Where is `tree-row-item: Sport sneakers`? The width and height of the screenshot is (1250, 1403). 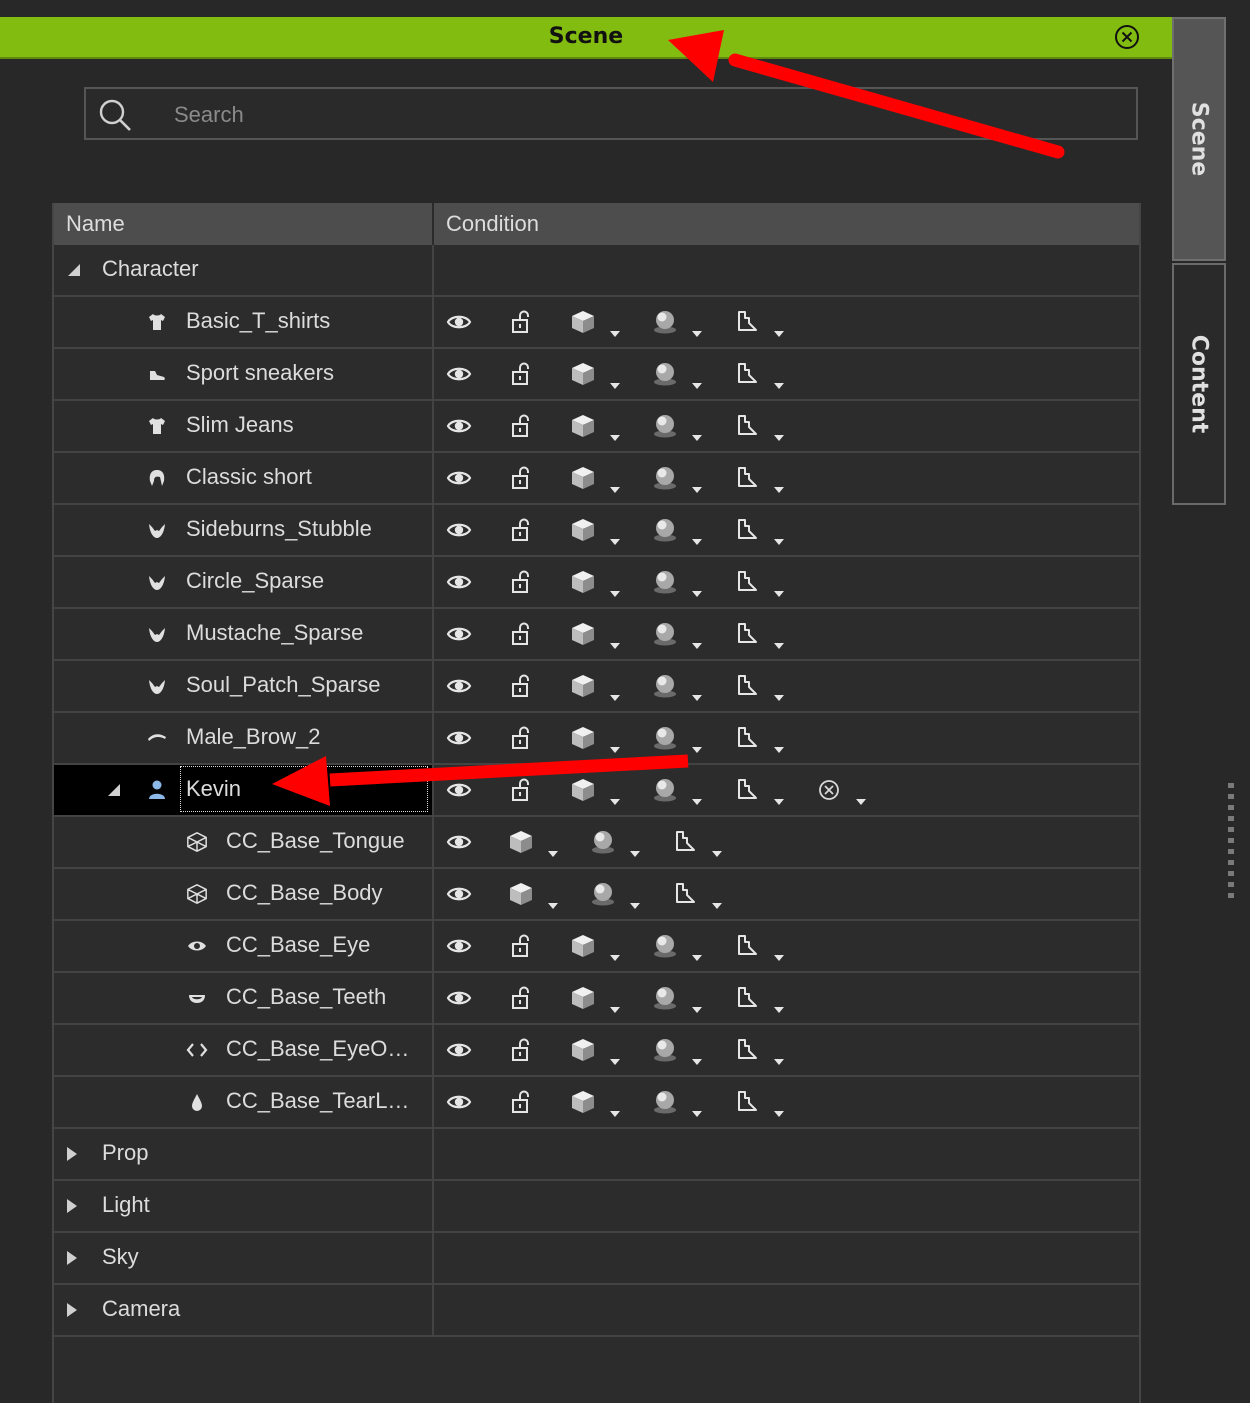
tree-row-item: Sport sneakers is located at coordinates (596, 375).